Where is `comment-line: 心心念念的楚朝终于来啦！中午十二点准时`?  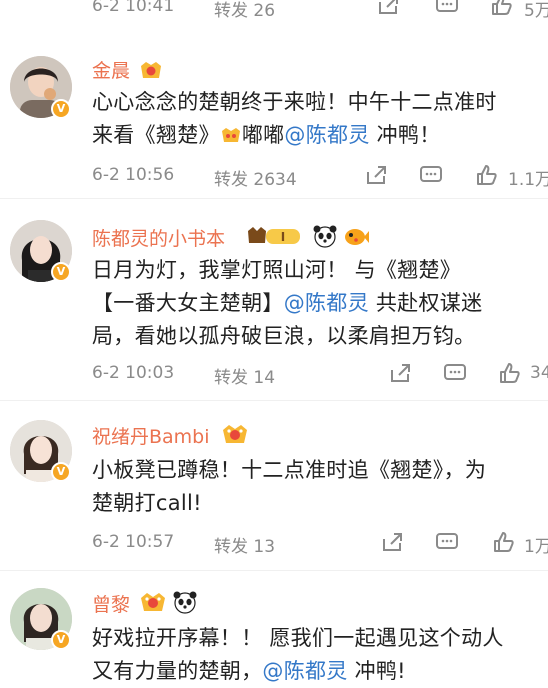
comment-line: 心心念念的楚朝终于来啦！中午十二点准时 is located at coordinates (294, 102).